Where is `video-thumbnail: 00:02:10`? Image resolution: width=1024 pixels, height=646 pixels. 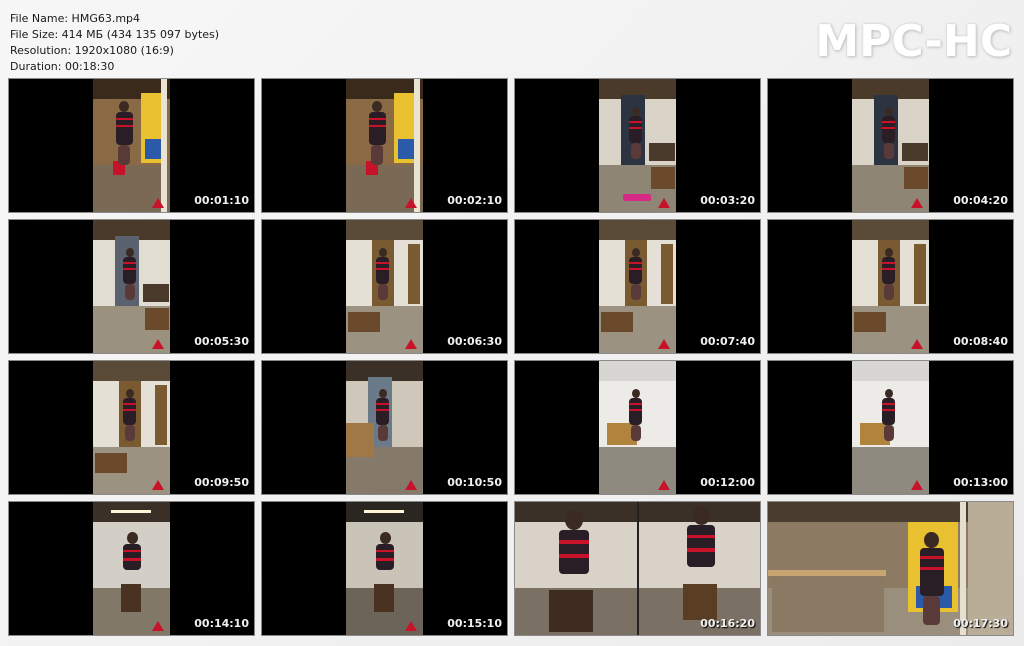 video-thumbnail: 00:02:10 is located at coordinates (384, 145).